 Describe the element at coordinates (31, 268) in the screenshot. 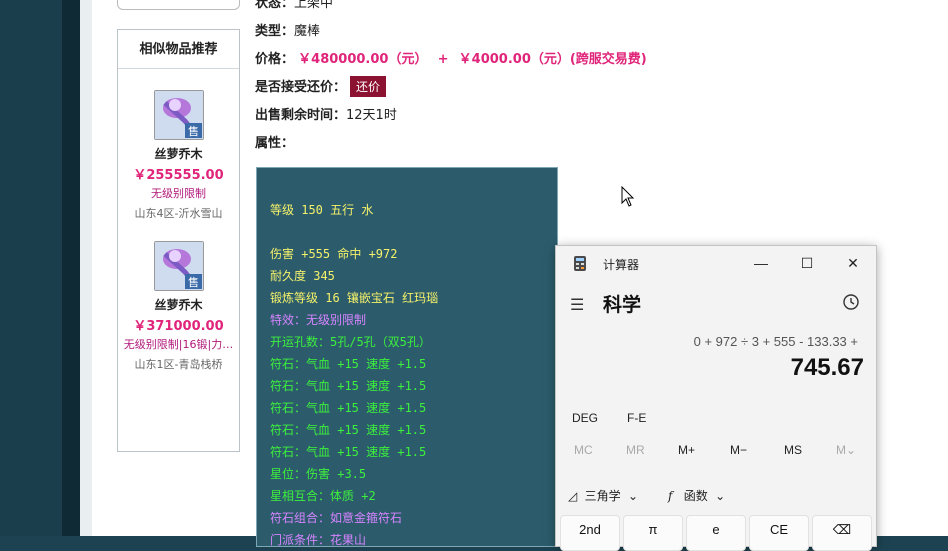

I see `left-background-strip` at that location.